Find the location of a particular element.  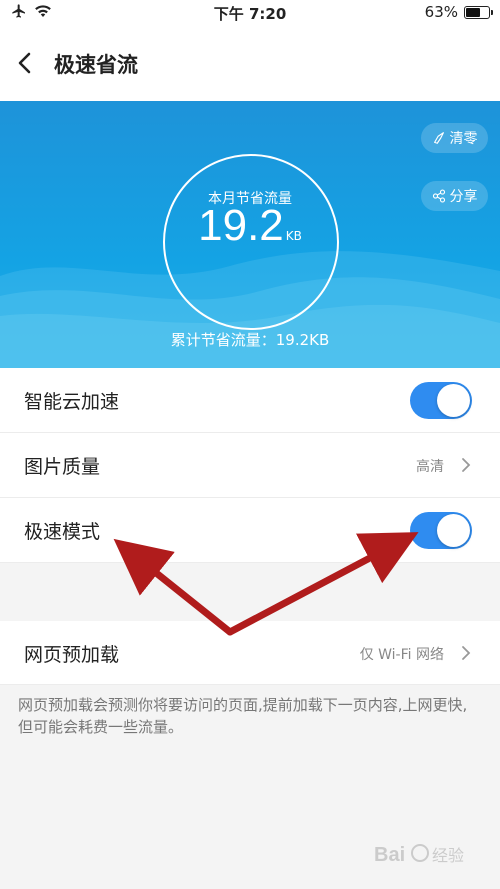

share-button: 分享 is located at coordinates (454, 196).